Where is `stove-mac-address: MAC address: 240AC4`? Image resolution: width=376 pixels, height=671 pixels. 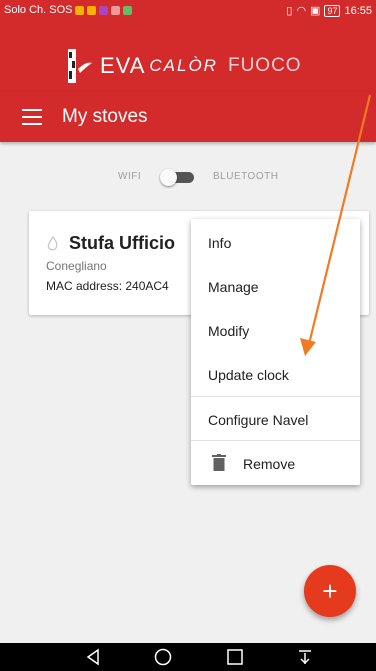 stove-mac-address: MAC address: 240AC4 is located at coordinates (107, 286).